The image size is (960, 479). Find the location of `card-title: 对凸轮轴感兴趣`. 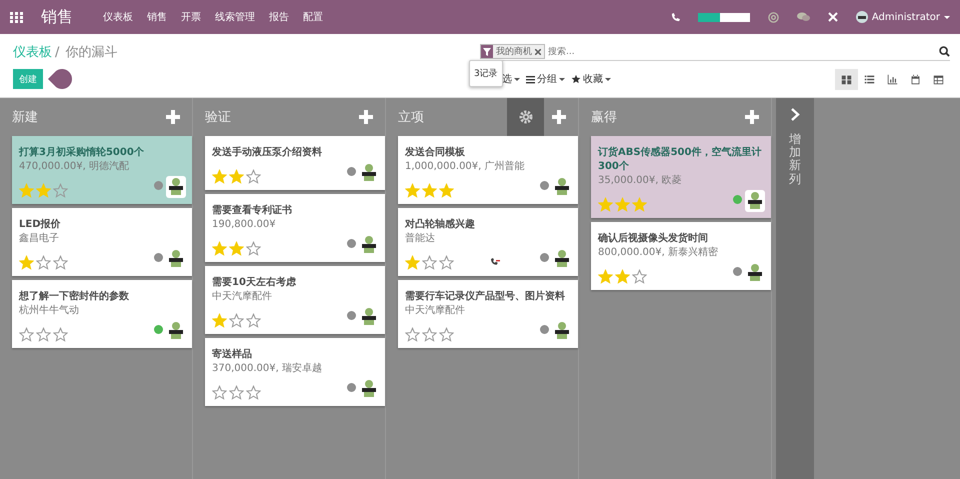

card-title: 对凸轮轴感兴趣 is located at coordinates (440, 225).